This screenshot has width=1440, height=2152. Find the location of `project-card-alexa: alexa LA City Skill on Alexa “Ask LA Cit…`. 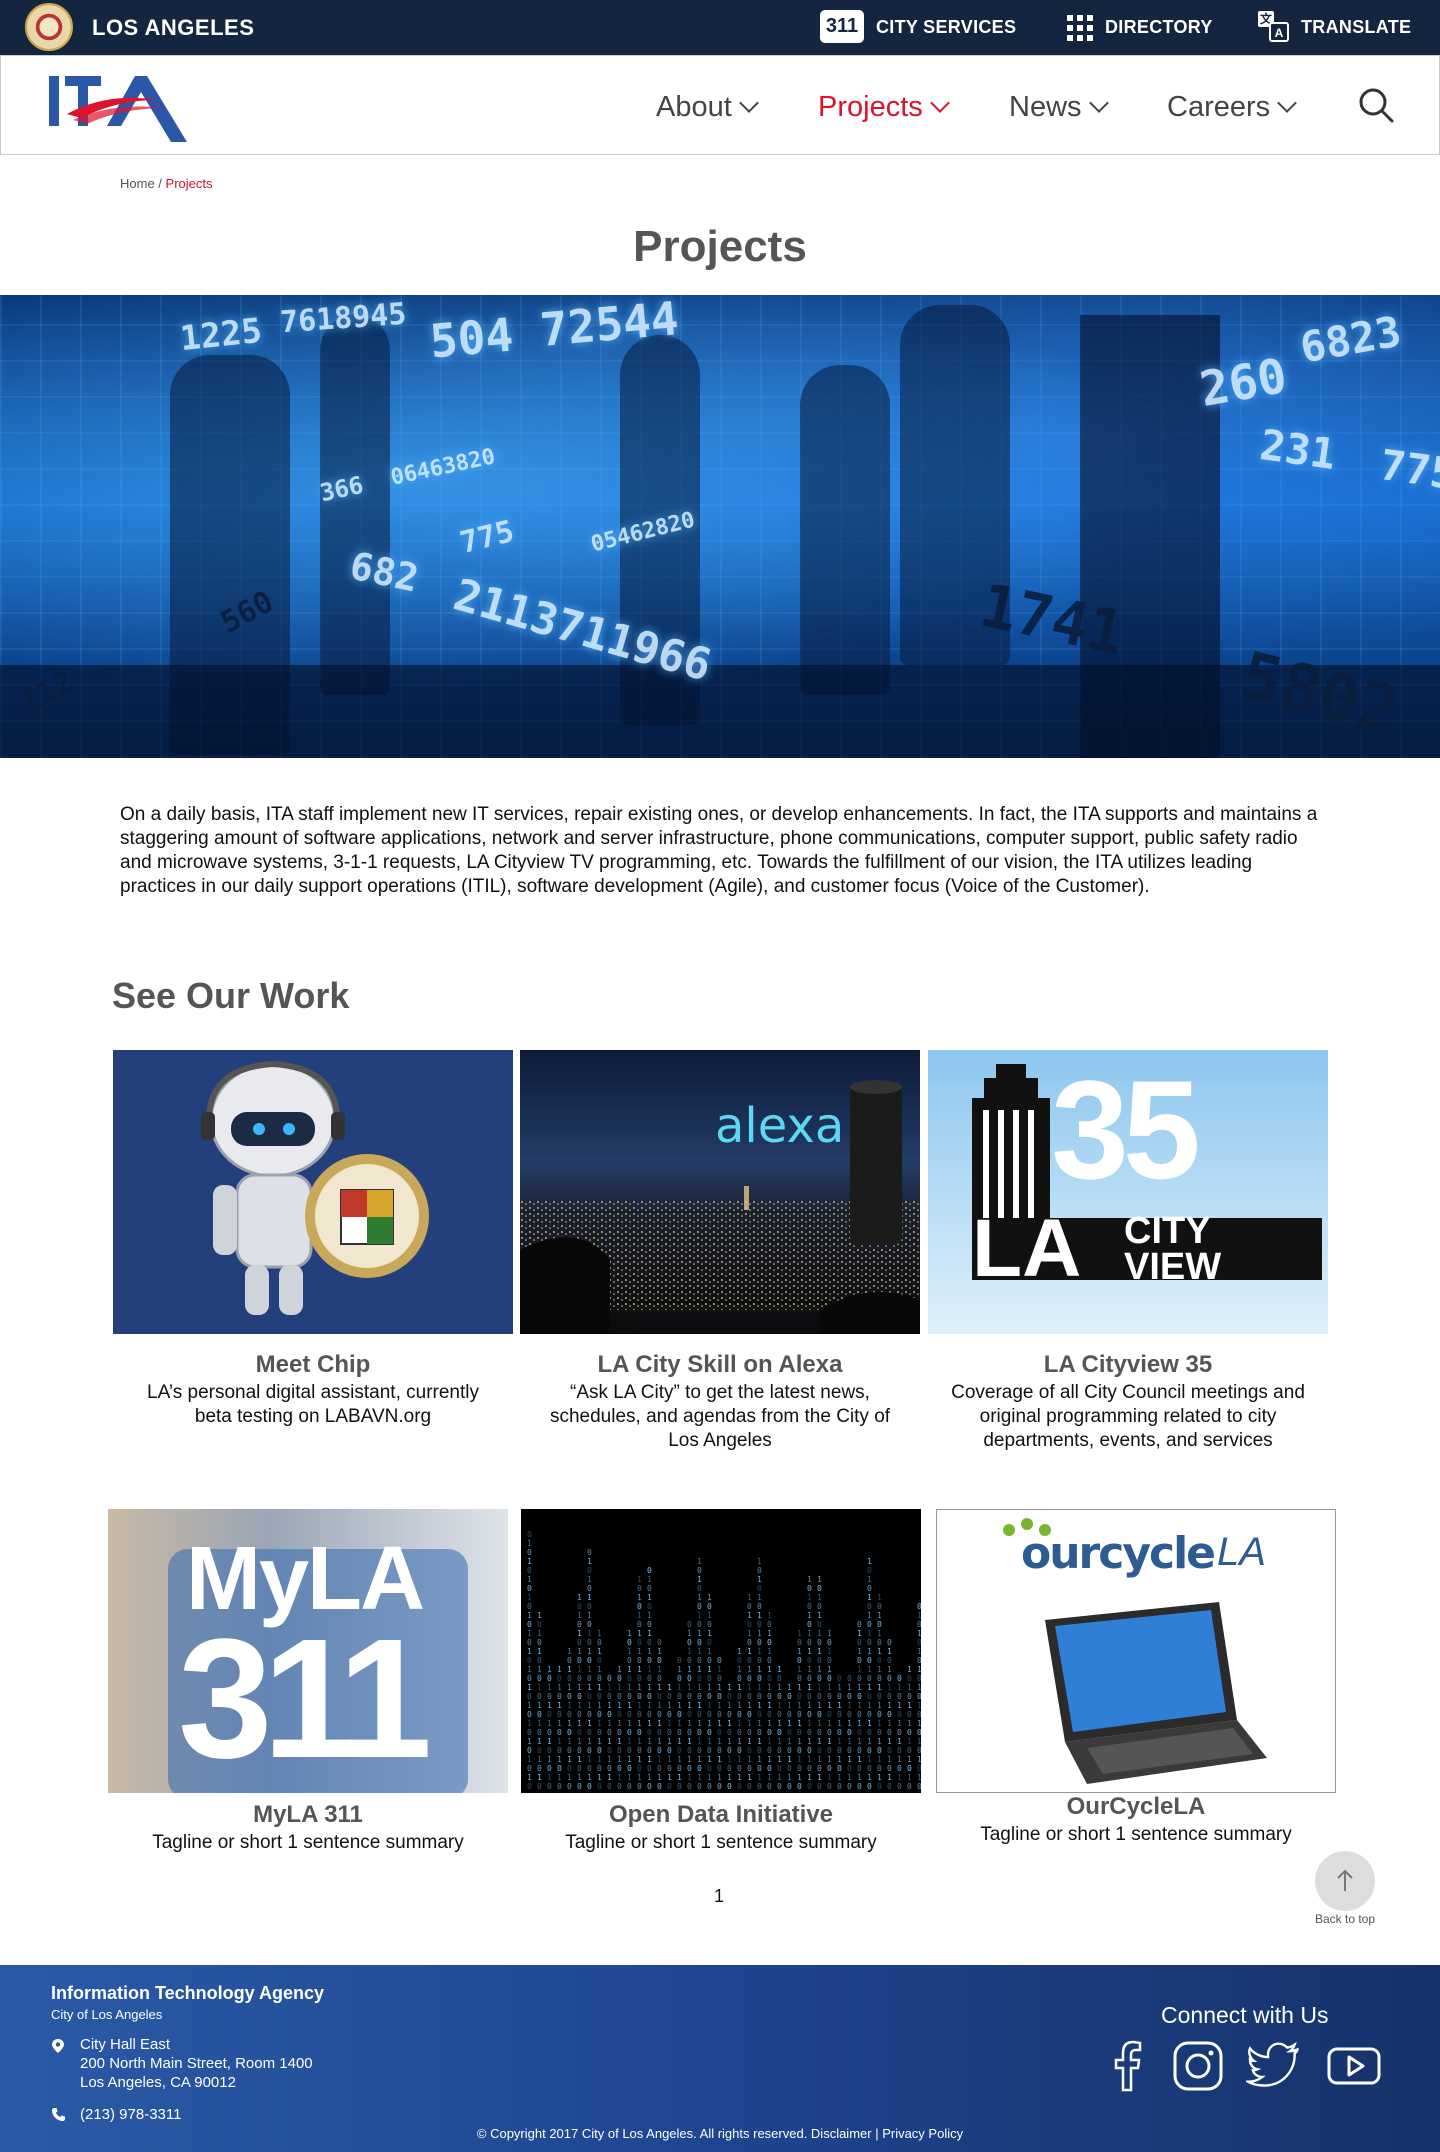

project-card-alexa: alexa LA City Skill on Alexa “Ask LA Cit… is located at coordinates (720, 1251).